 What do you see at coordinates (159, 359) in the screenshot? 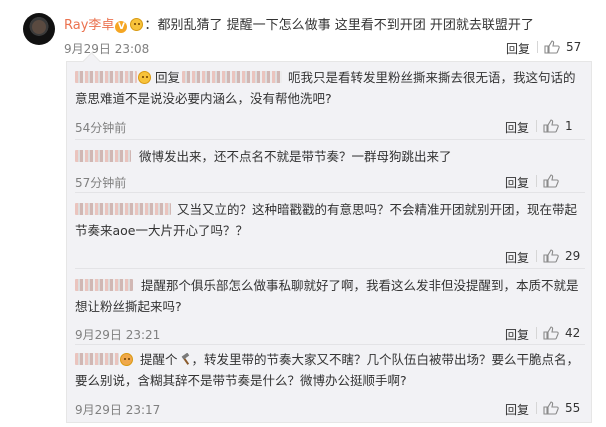
I see `reply-body: 提醒个` at bounding box center [159, 359].